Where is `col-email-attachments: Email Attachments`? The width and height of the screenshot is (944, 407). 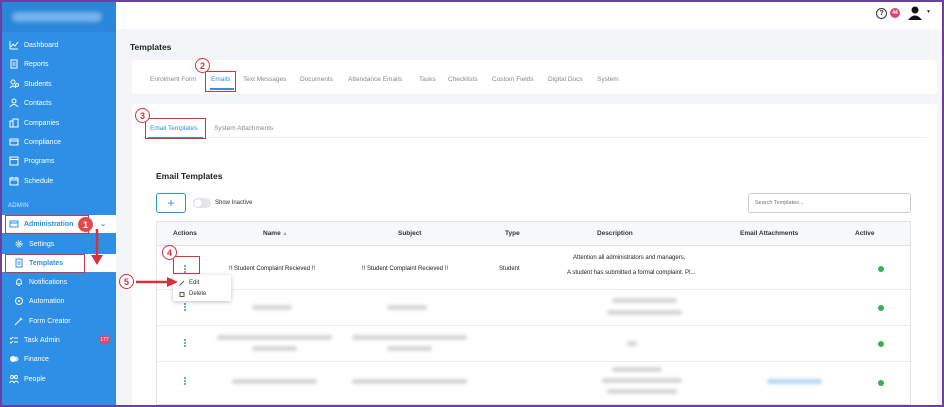 col-email-attachments: Email Attachments is located at coordinates (769, 233).